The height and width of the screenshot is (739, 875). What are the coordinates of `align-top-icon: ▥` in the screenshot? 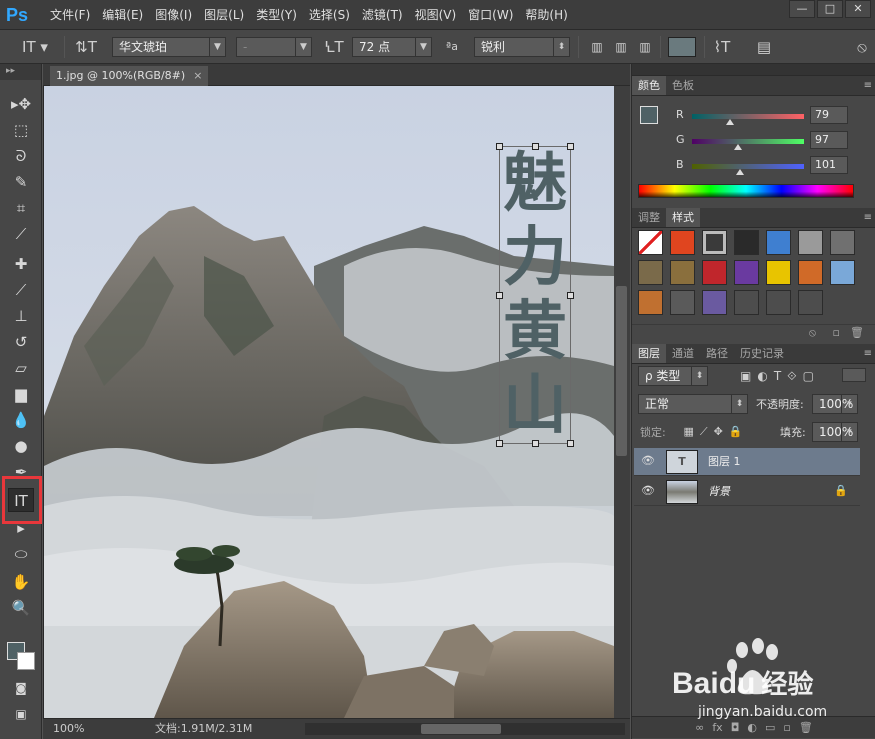 It's located at (597, 47).